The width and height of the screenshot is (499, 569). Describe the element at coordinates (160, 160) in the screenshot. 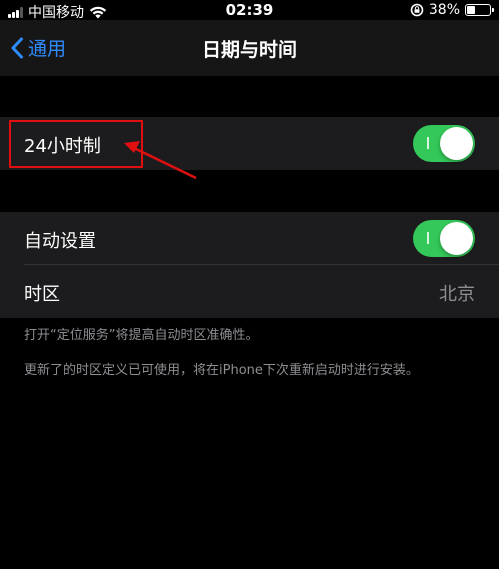

I see `annotation-arrow` at that location.